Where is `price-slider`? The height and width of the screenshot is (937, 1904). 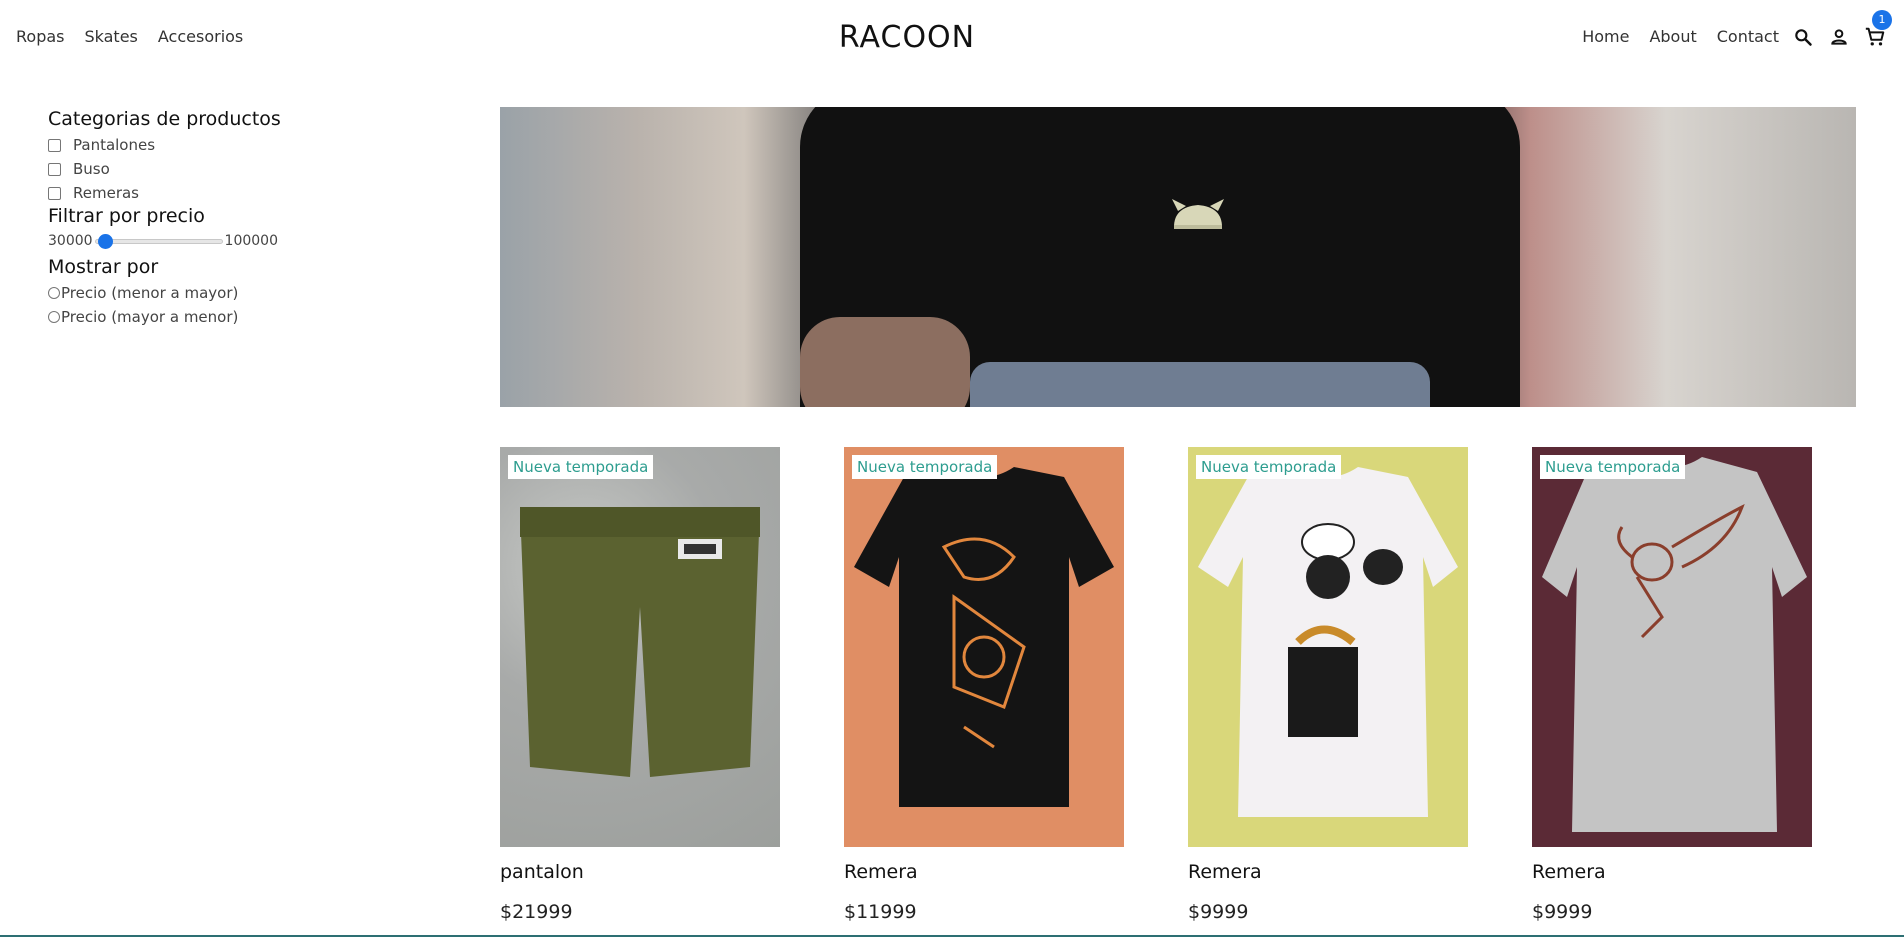
price-slider is located at coordinates (158, 241).